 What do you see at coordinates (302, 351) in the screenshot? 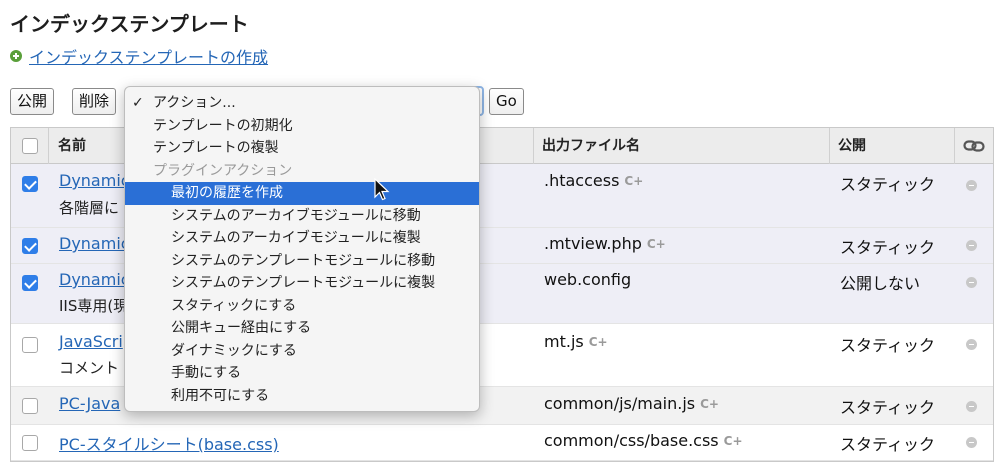
I see `menu-item-make-dynamic: ダイナミックにする` at bounding box center [302, 351].